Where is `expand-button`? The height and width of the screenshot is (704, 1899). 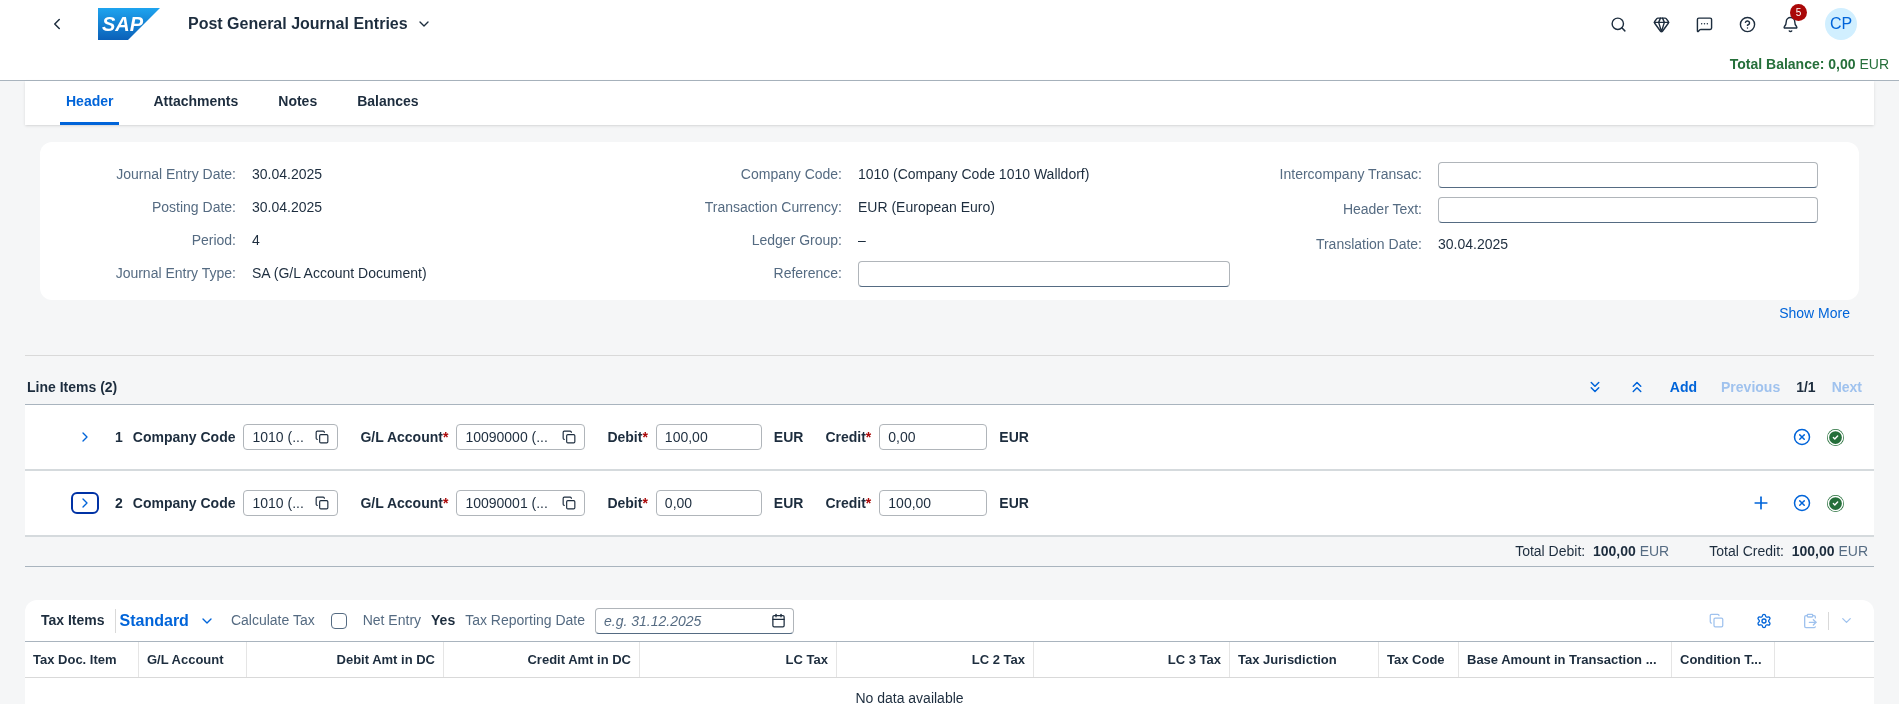 expand-button is located at coordinates (85, 503).